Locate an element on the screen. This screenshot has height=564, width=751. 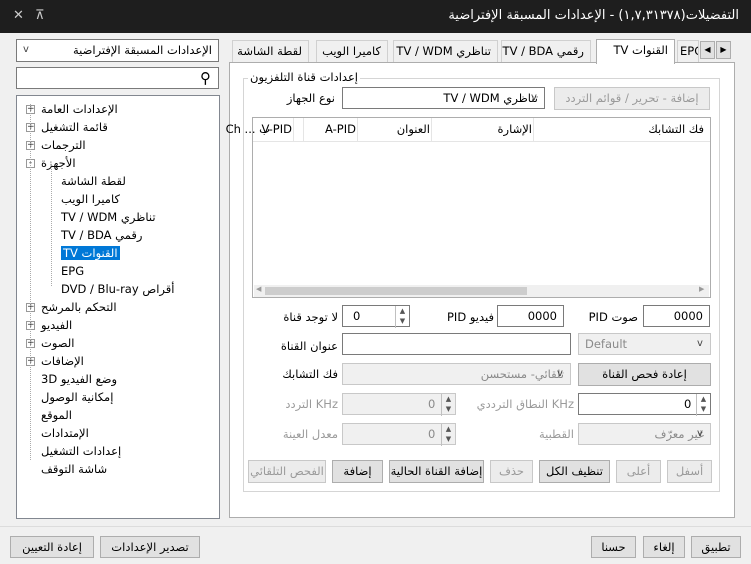
tree-item: الإعدادات العامة is located at coordinates (79, 109).